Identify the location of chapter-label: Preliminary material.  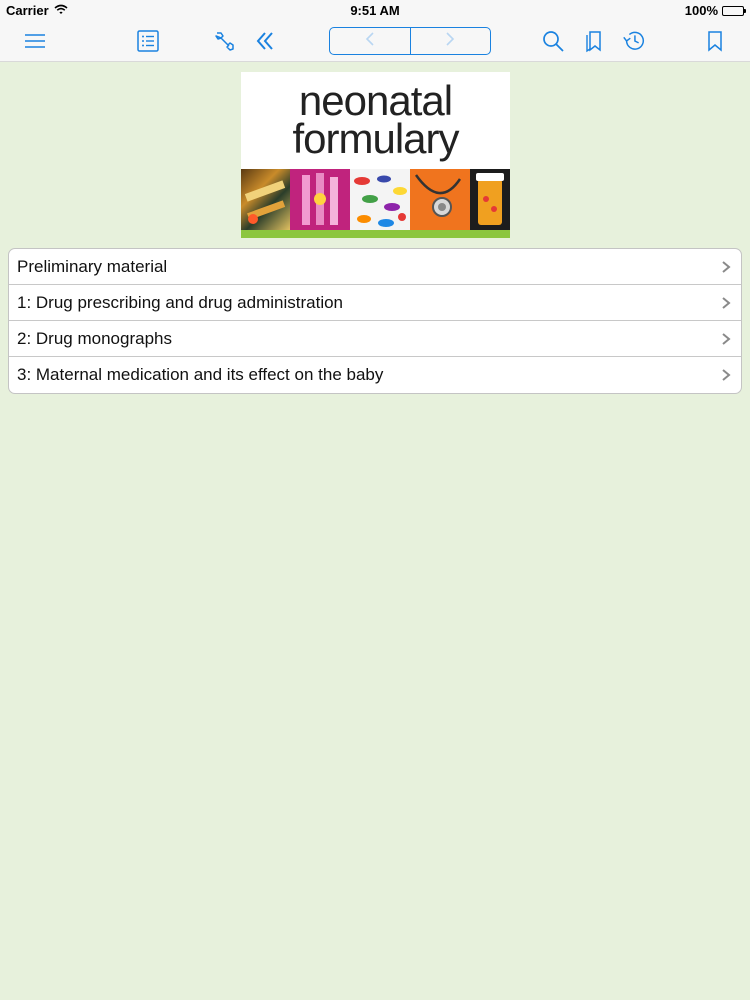
(92, 266).